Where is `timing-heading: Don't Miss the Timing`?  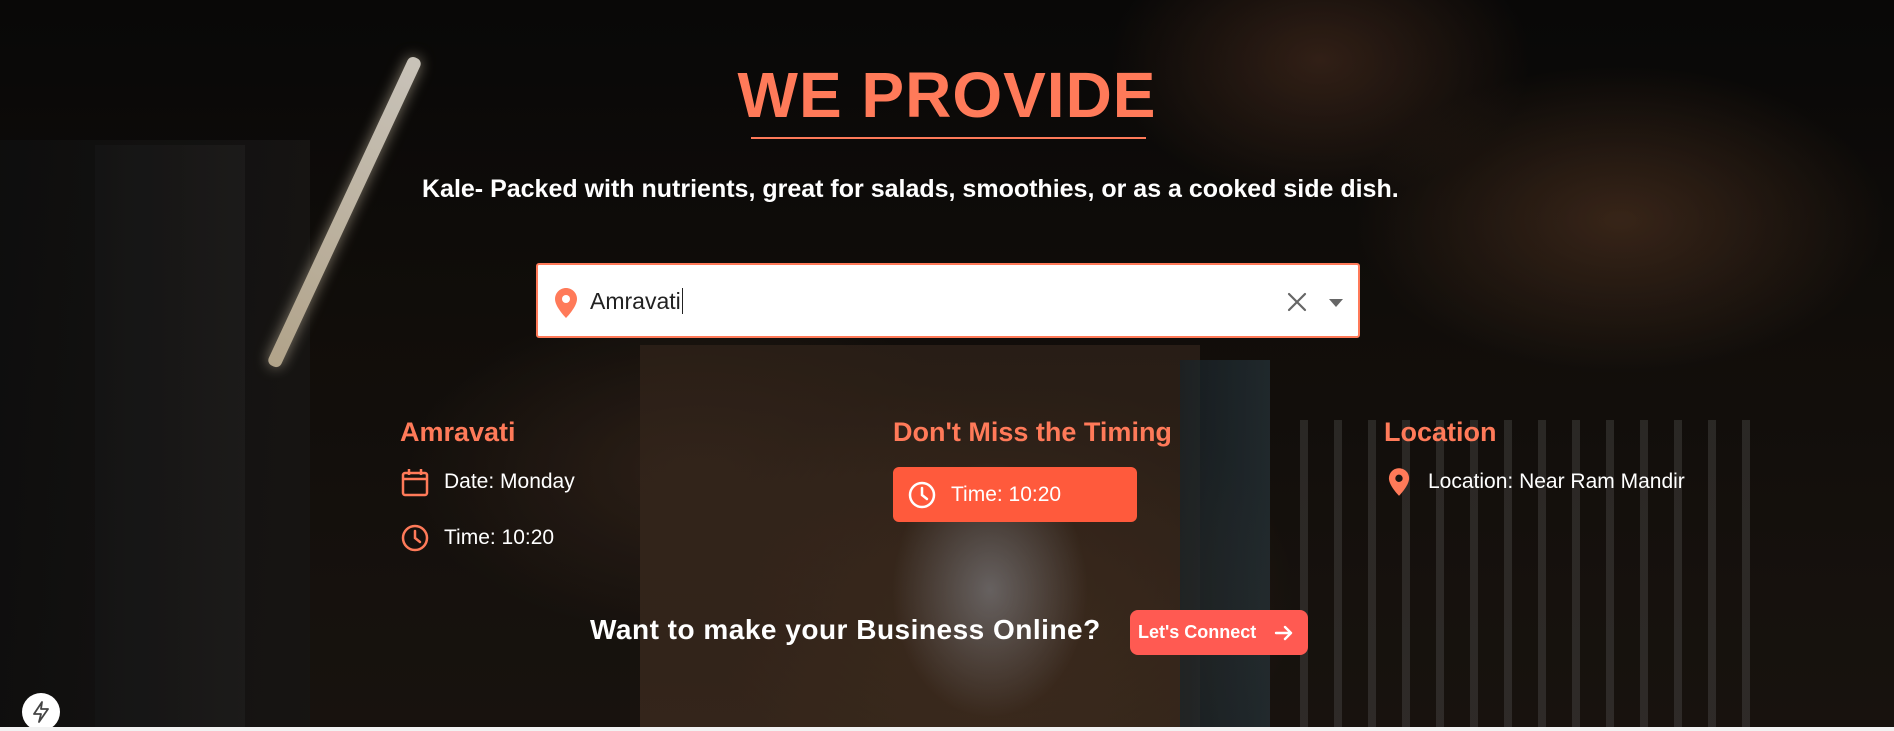 timing-heading: Don't Miss the Timing is located at coordinates (1032, 432).